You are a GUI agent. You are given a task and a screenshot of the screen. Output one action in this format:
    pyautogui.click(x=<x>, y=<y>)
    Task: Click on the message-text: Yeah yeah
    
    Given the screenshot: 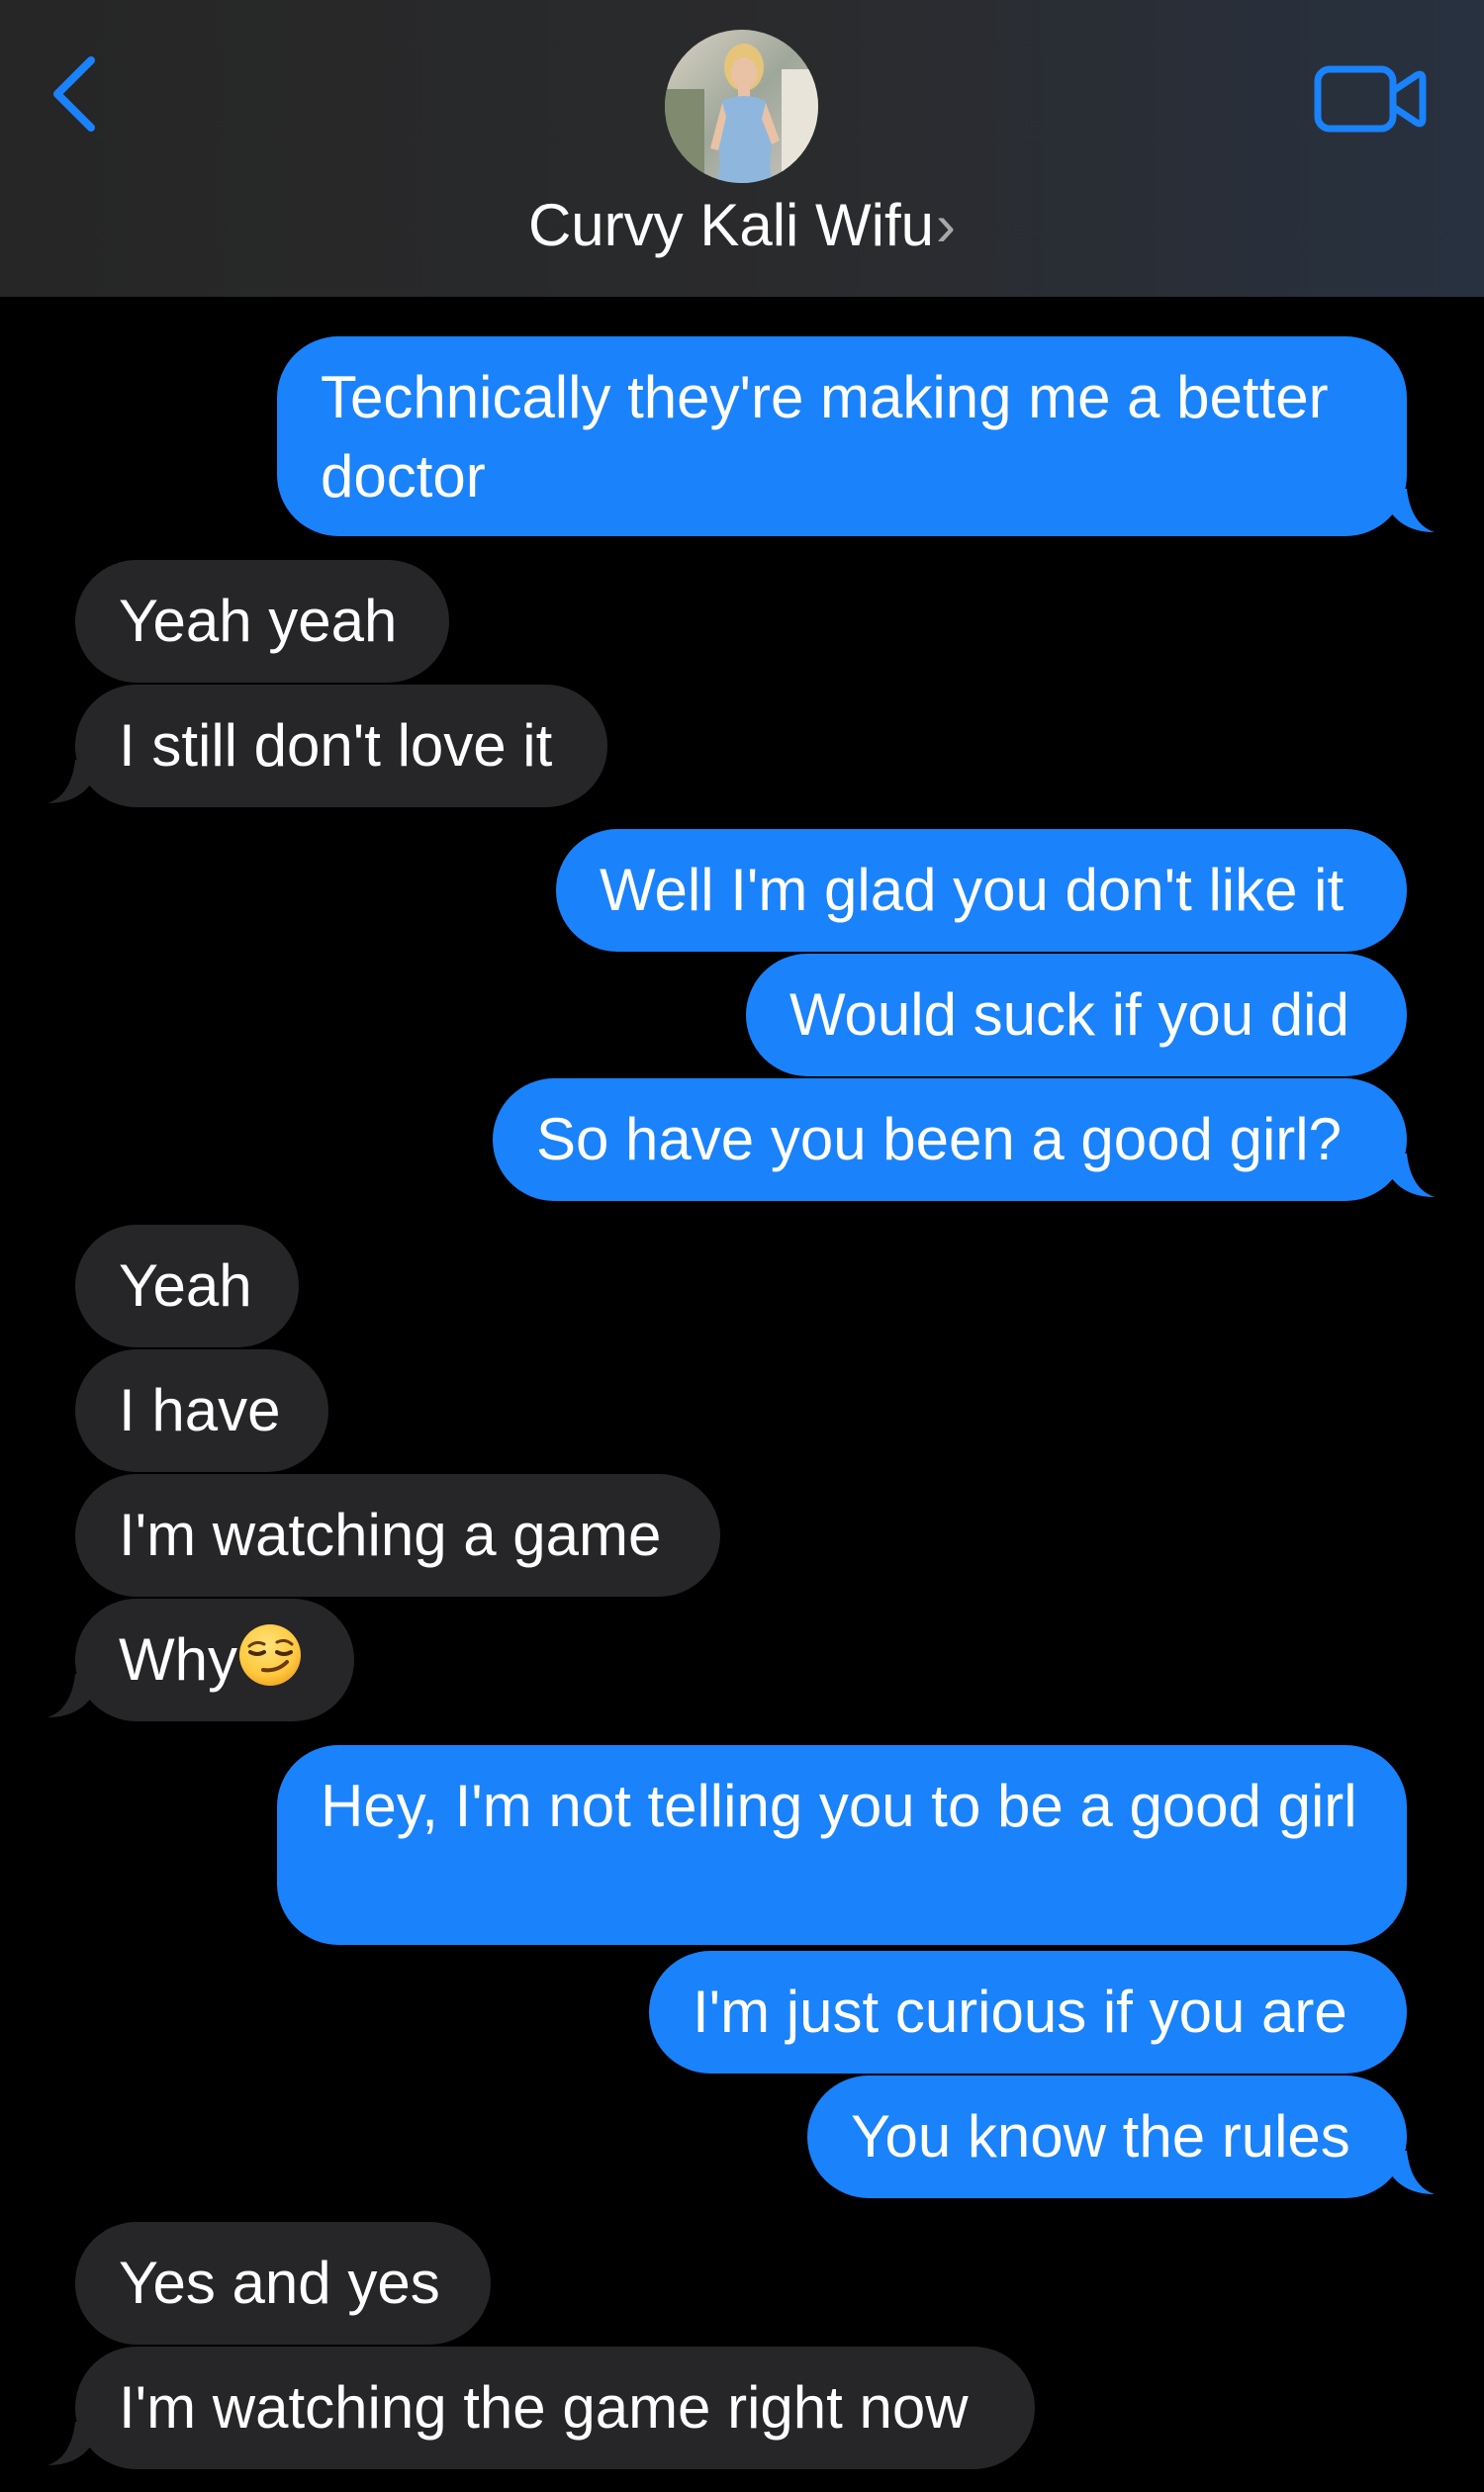 What is the action you would take?
    pyautogui.click(x=258, y=621)
    